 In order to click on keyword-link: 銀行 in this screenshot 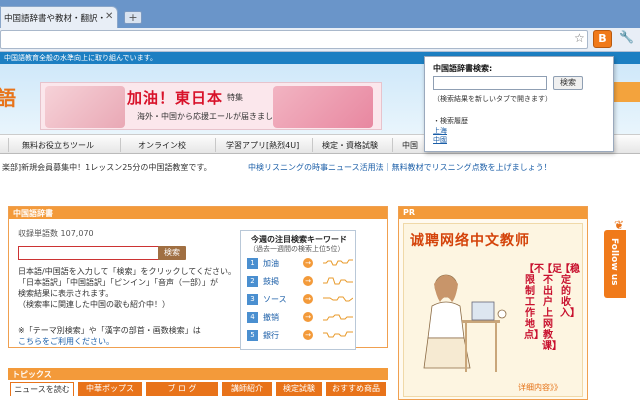, I will do `click(271, 335)`.